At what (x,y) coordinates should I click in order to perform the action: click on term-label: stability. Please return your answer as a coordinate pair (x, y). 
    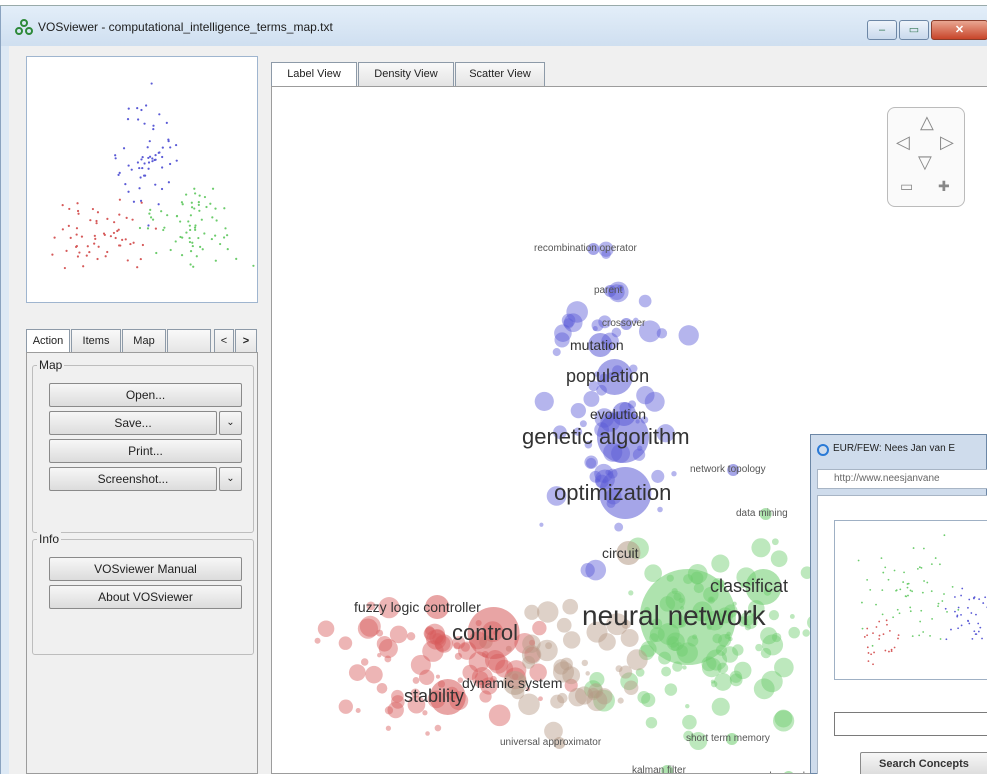
    Looking at the image, I should click on (434, 696).